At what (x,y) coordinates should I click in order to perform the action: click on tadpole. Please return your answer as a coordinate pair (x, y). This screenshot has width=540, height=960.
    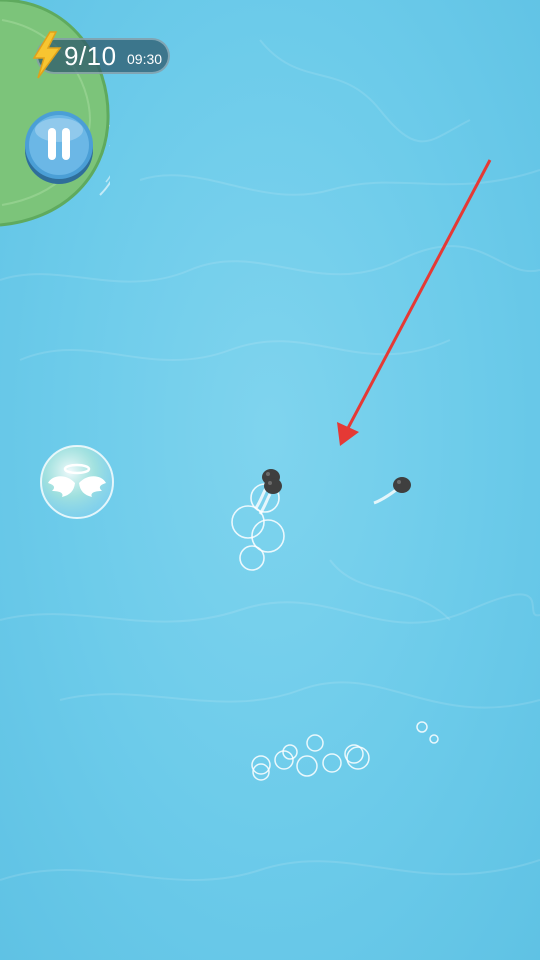
    Looking at the image, I should click on (392, 491).